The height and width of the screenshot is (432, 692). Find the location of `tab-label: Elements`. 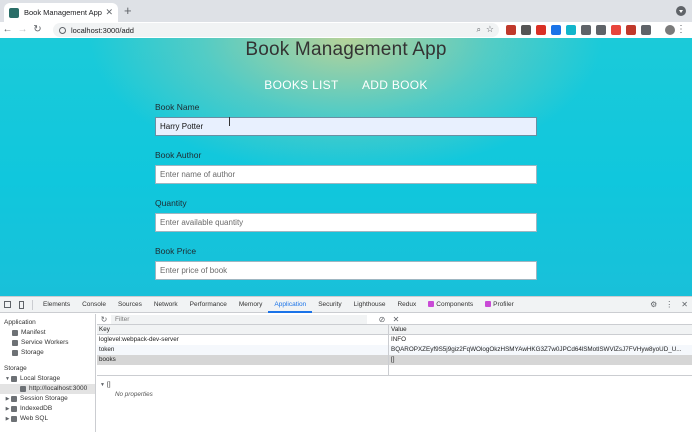

tab-label: Elements is located at coordinates (57, 304).